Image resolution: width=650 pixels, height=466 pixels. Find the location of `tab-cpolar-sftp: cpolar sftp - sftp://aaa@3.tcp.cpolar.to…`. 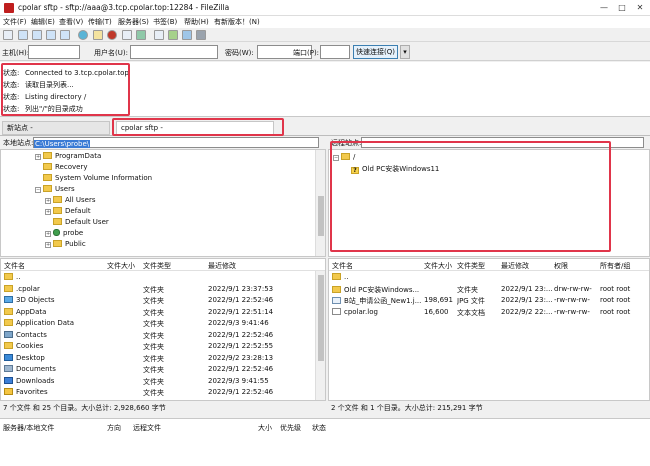

tab-cpolar-sftp: cpolar sftp - sftp://aaa@3.tcp.cpolar.to… is located at coordinates (195, 133).